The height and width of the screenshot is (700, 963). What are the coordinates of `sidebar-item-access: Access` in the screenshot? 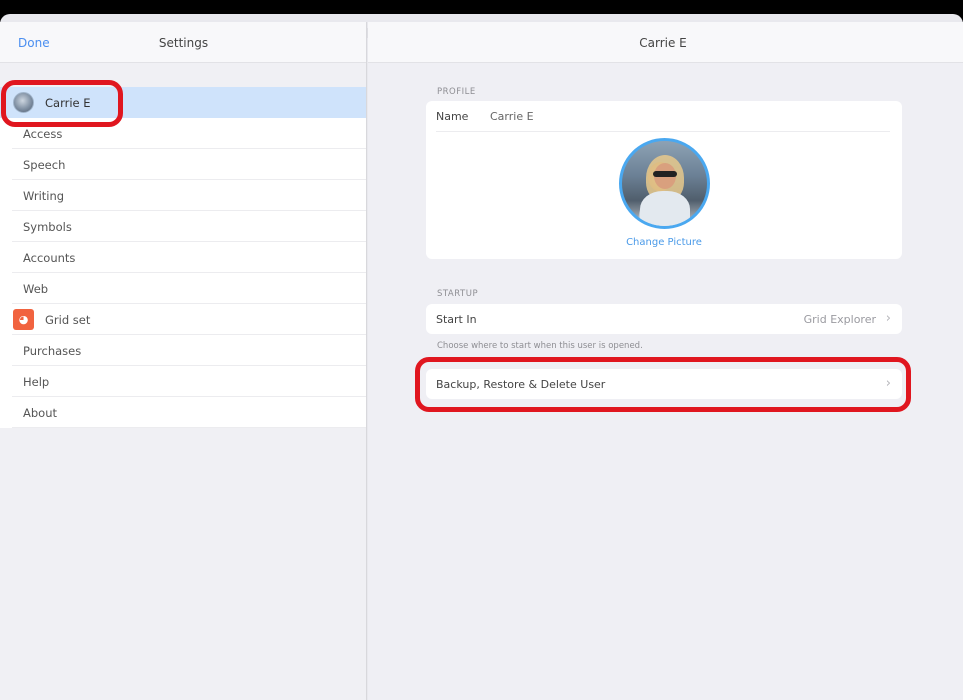 It's located at (183, 133).